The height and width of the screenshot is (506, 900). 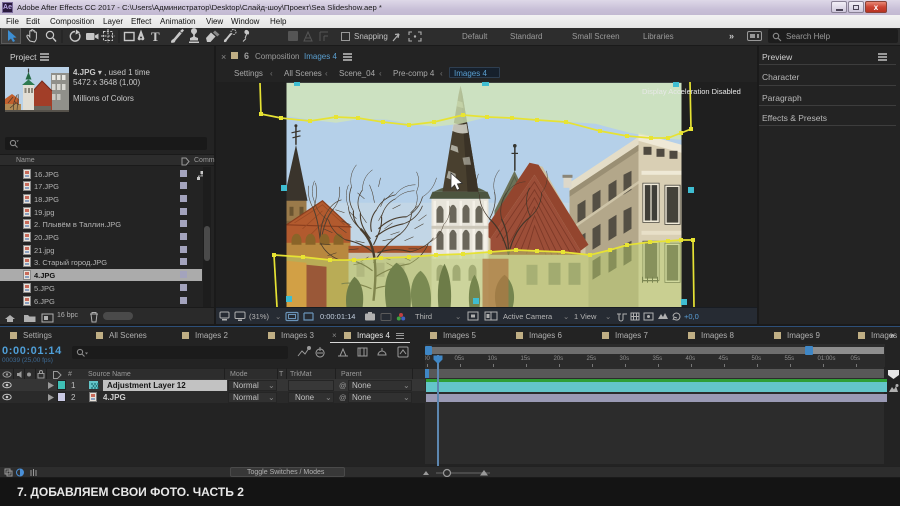 I want to click on svg-text: Display Acceleration Disabled, so click(x=691, y=91).